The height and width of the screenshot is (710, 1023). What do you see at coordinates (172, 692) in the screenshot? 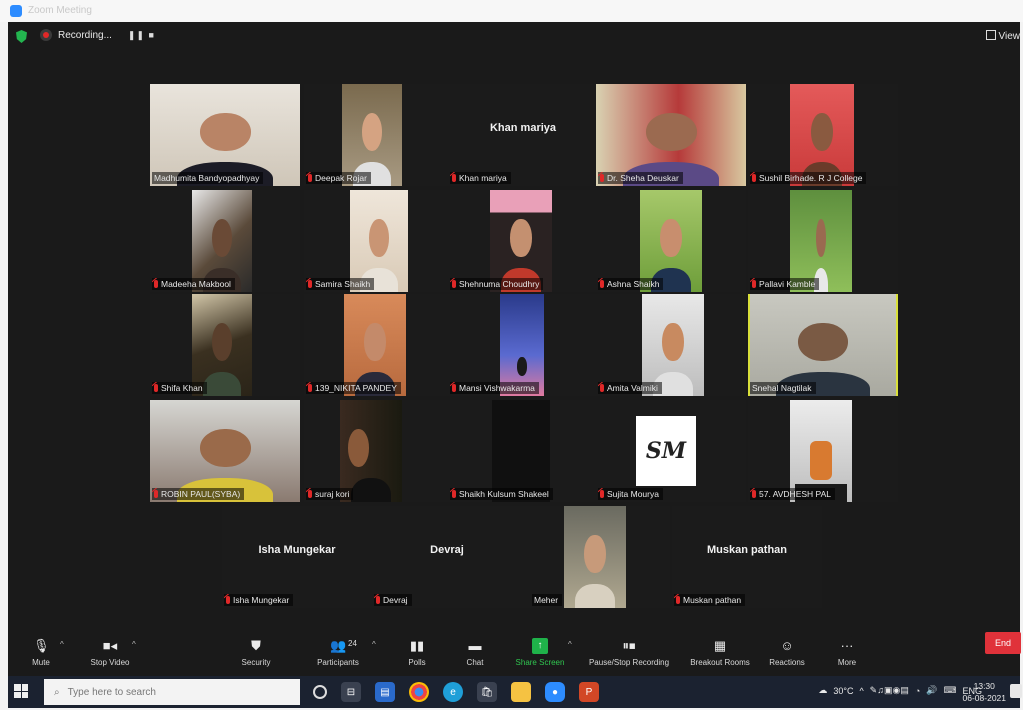
I see `taskbar-search-box: ⌕ Type here to search` at bounding box center [172, 692].